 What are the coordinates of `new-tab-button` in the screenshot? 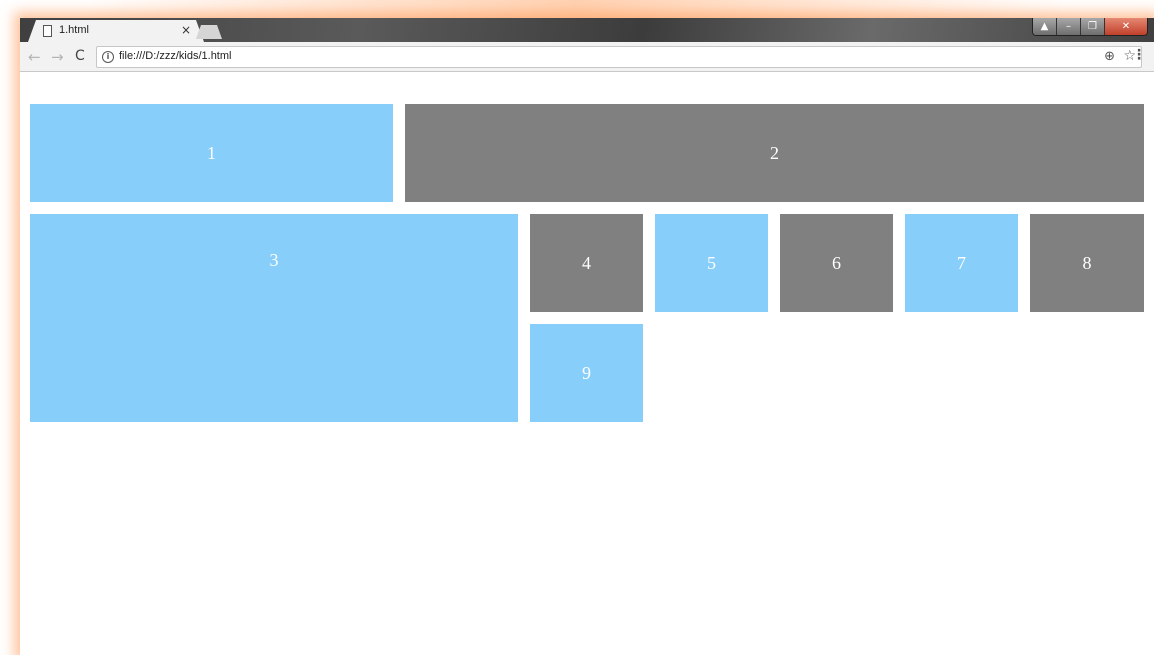 It's located at (209, 32).